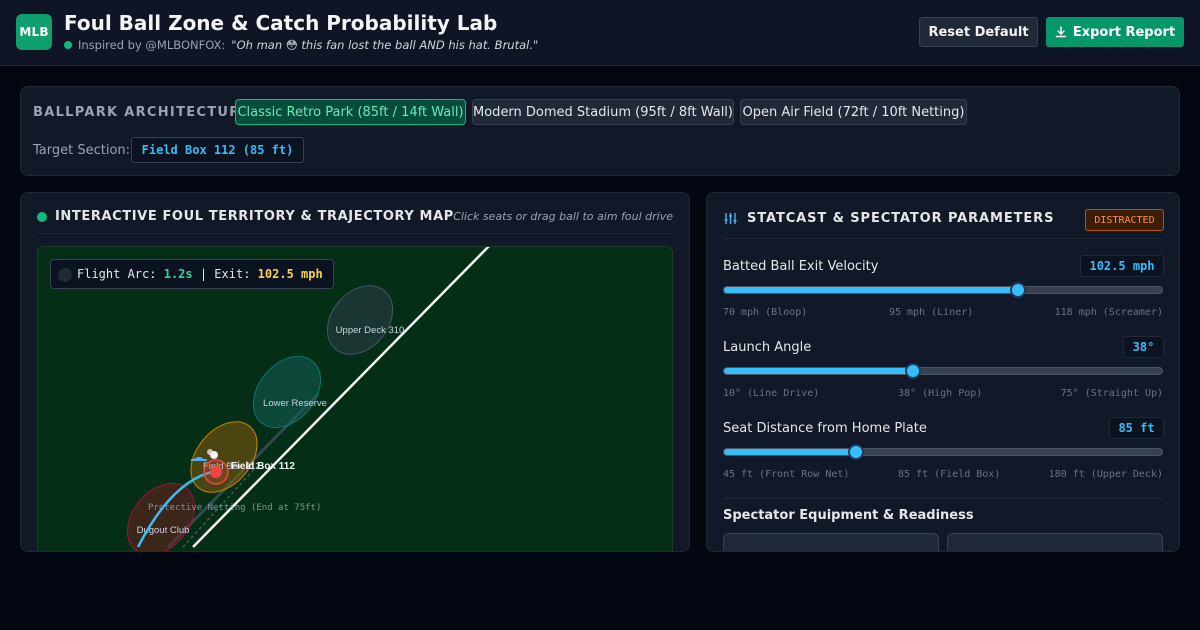 This screenshot has height=630, width=1200. What do you see at coordinates (786, 474) in the screenshot?
I see `slider-tick-min: 45 ft (Front Row Net)` at bounding box center [786, 474].